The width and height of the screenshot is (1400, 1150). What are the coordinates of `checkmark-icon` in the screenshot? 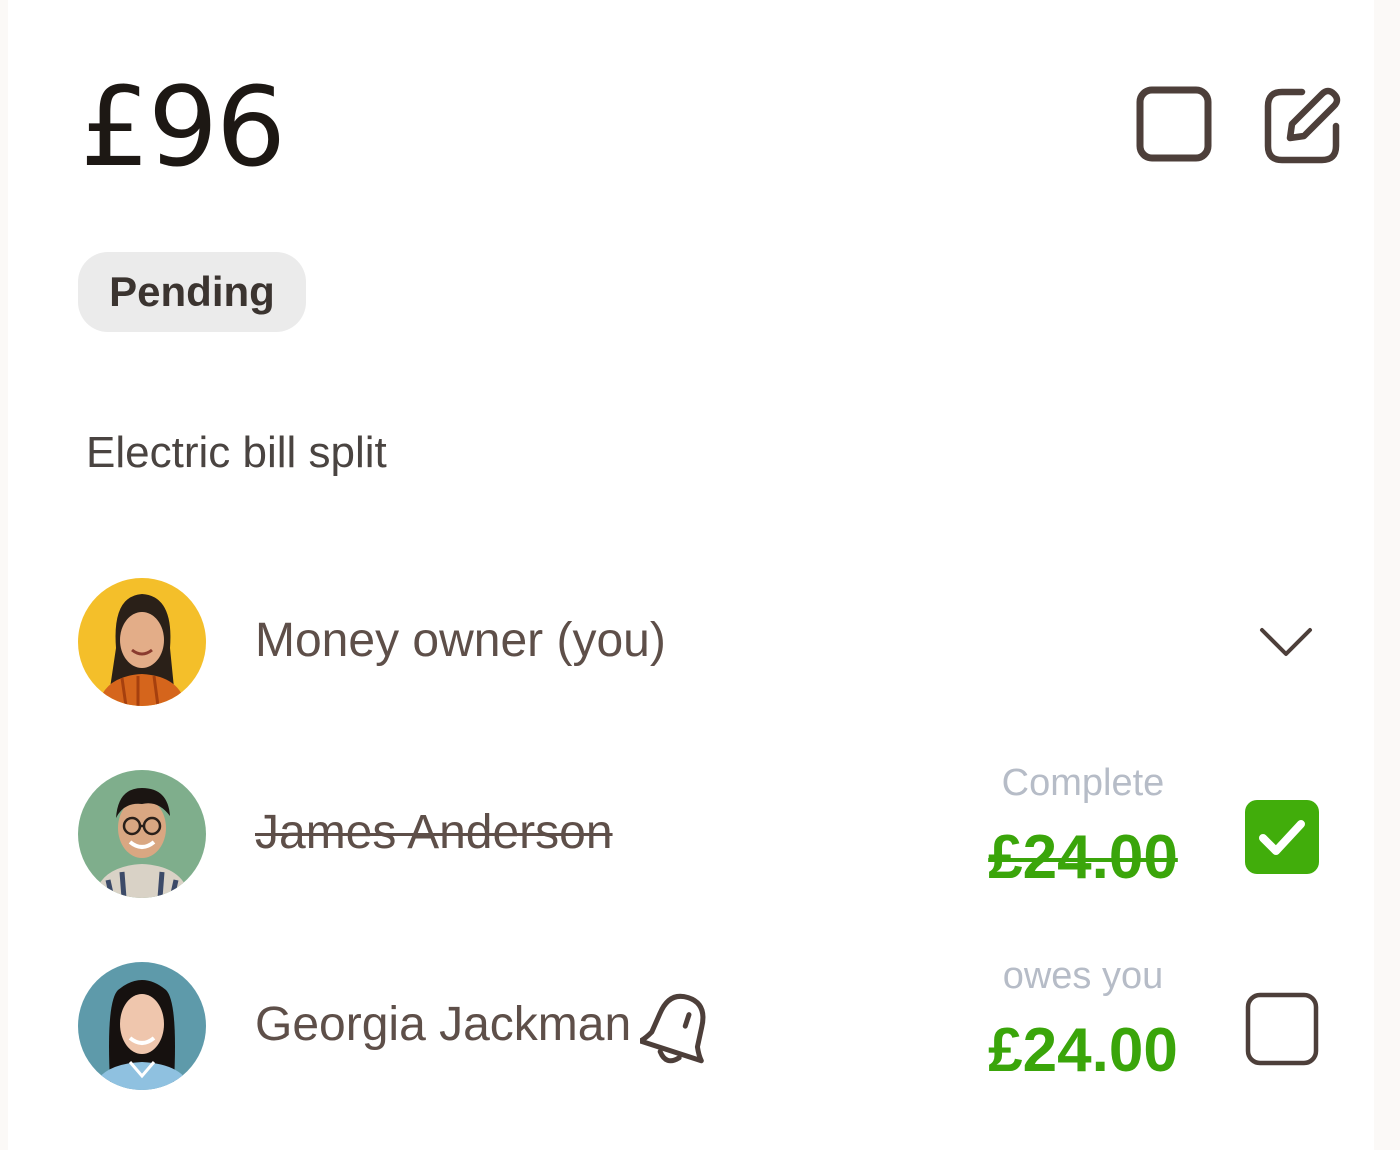 It's located at (1282, 837).